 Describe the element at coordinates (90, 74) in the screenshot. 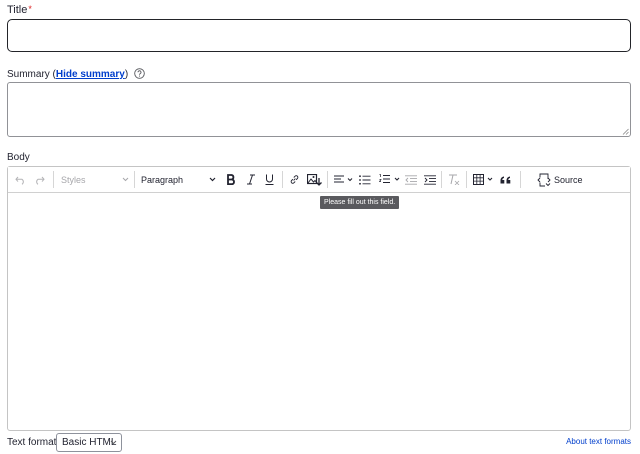

I see `hide-summary-link: Hide summary` at that location.